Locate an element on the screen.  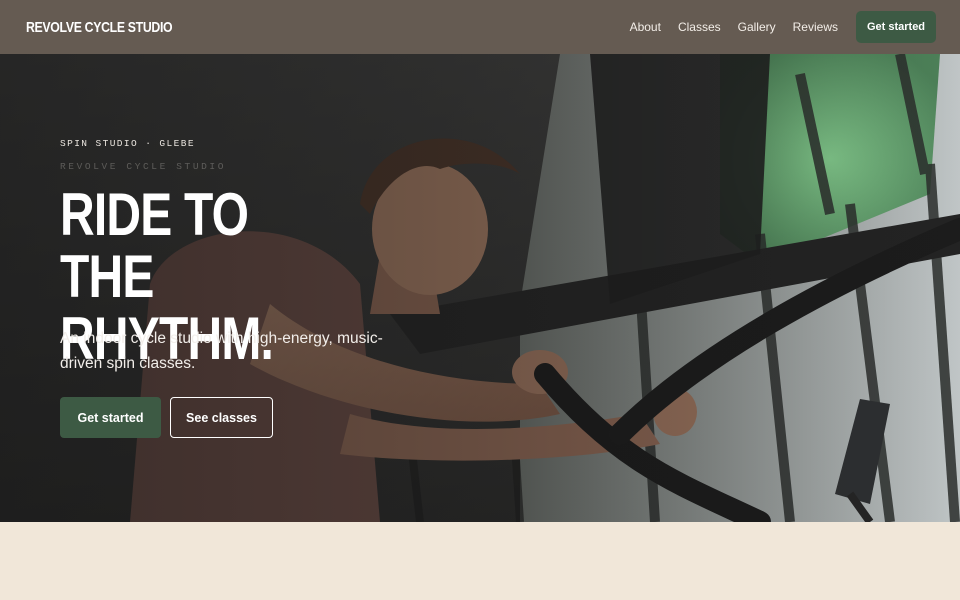
brand-logo: REVOLVE CYCLE STUDIO is located at coordinates (99, 27).